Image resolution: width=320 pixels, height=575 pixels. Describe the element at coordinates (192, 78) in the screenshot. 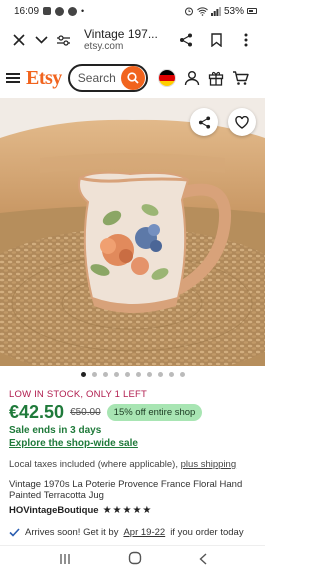

I see `account-icon` at that location.